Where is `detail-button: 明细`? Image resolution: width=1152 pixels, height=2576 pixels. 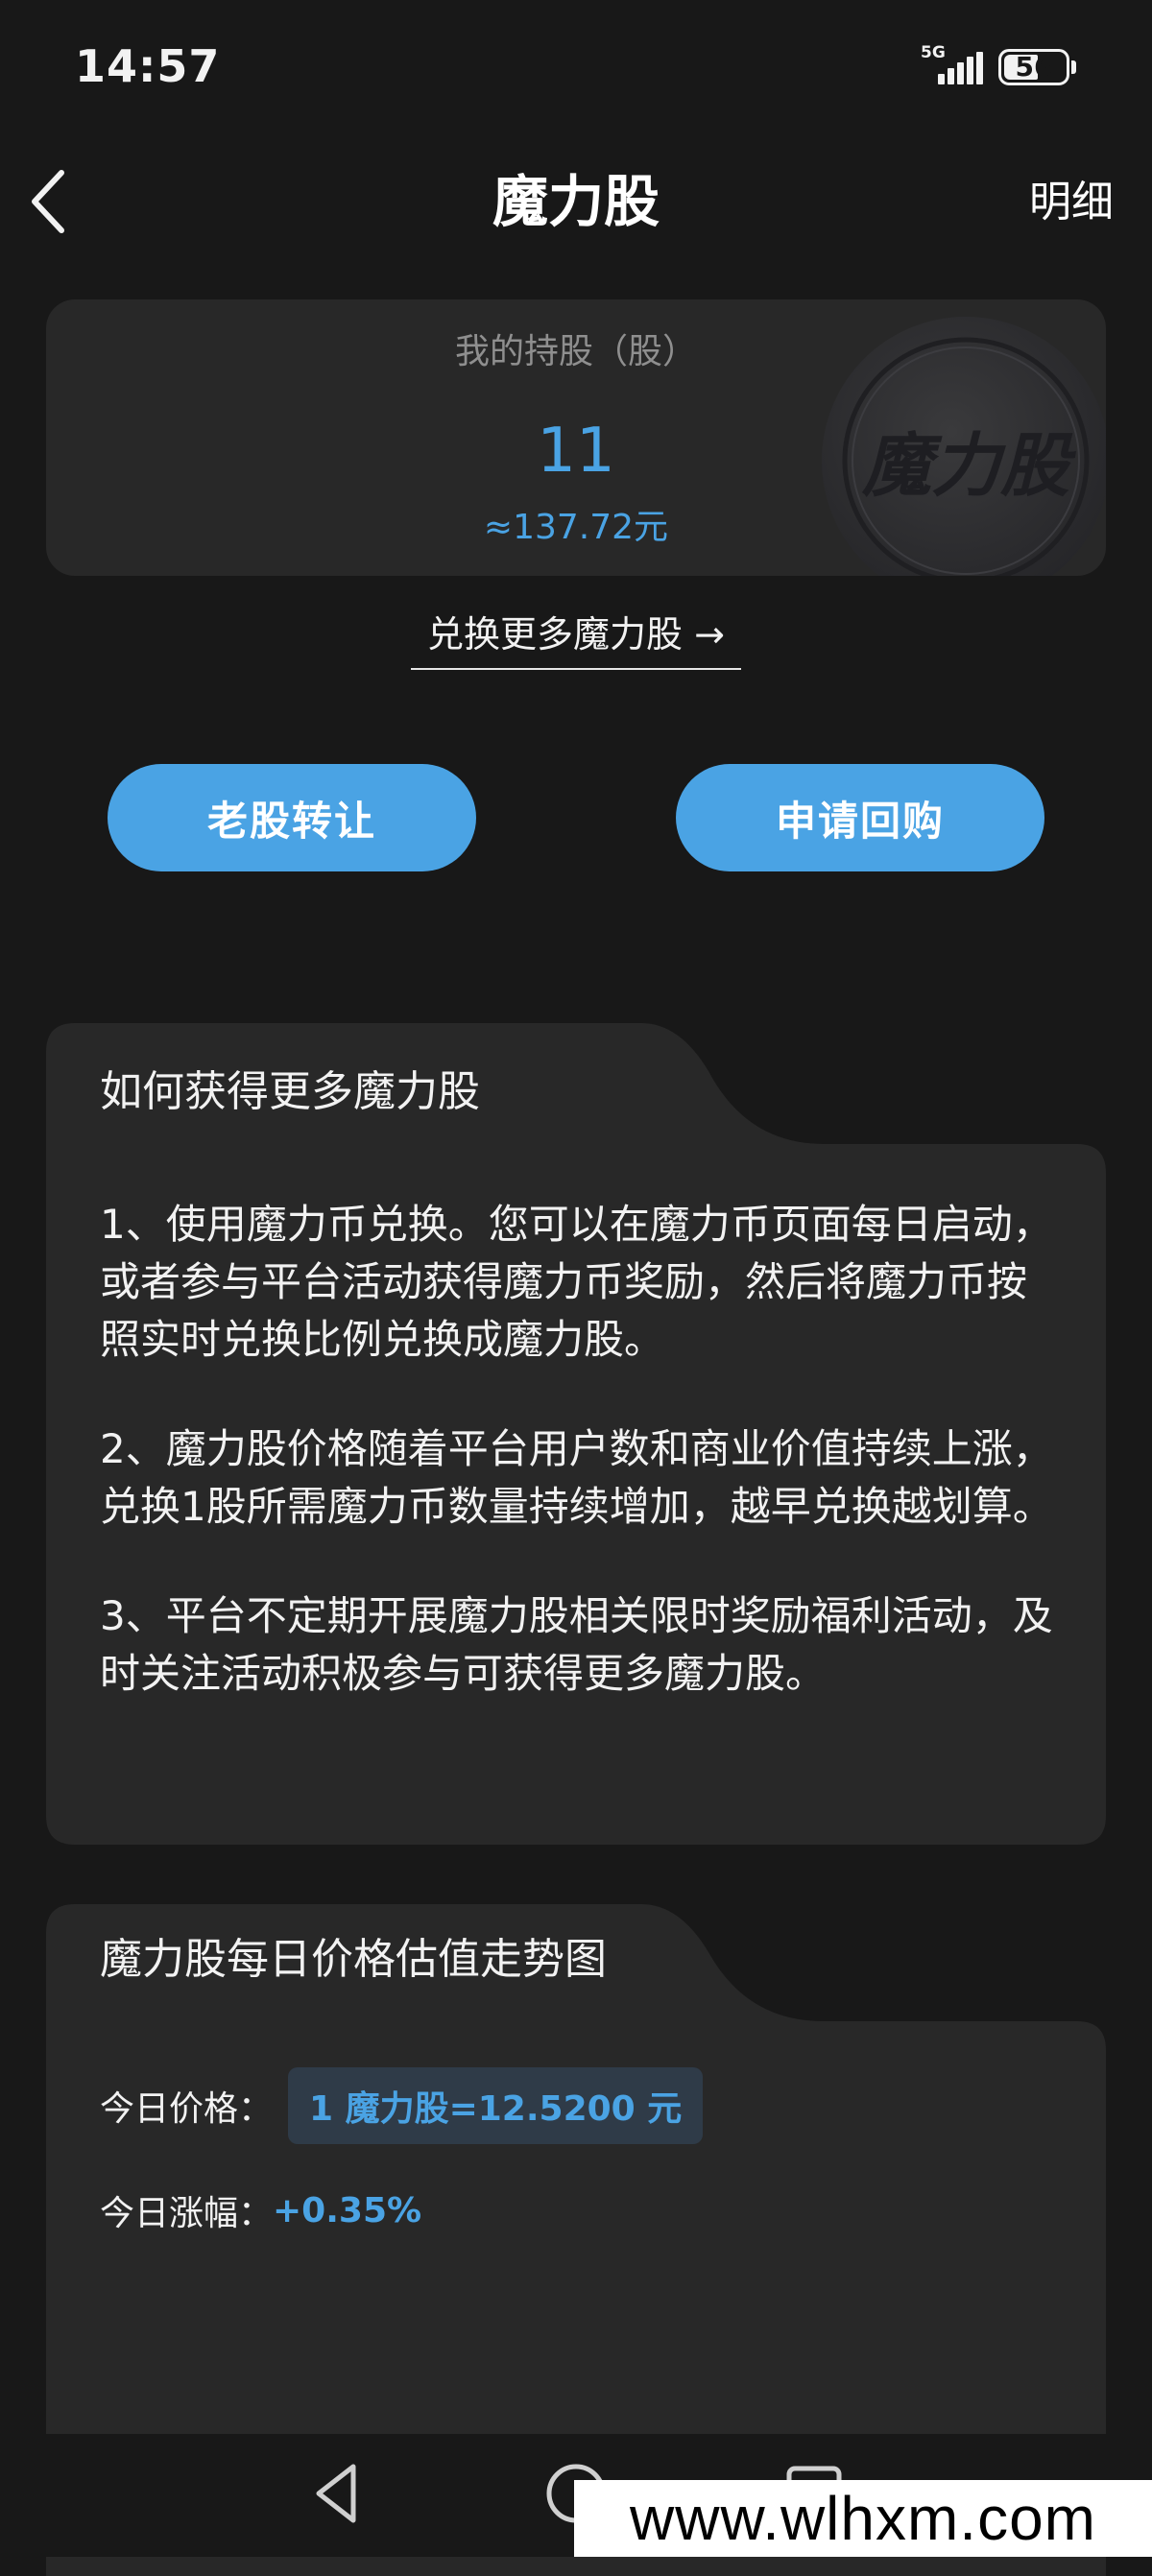 detail-button: 明细 is located at coordinates (1071, 202).